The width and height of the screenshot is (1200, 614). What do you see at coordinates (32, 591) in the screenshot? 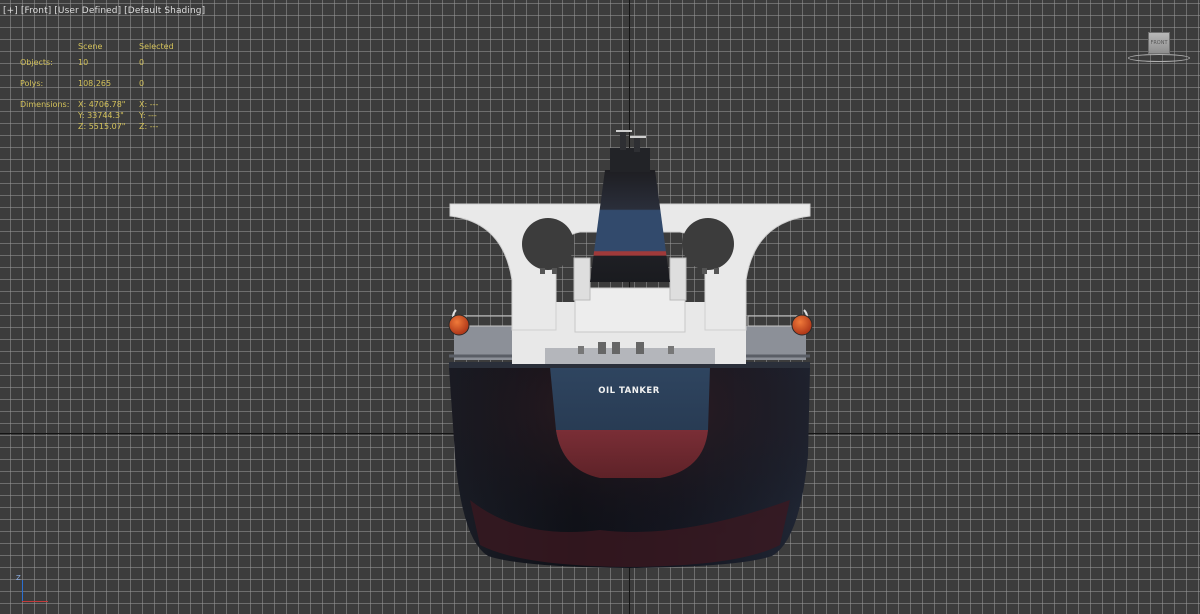
I see `axis-tripod: Z` at bounding box center [32, 591].